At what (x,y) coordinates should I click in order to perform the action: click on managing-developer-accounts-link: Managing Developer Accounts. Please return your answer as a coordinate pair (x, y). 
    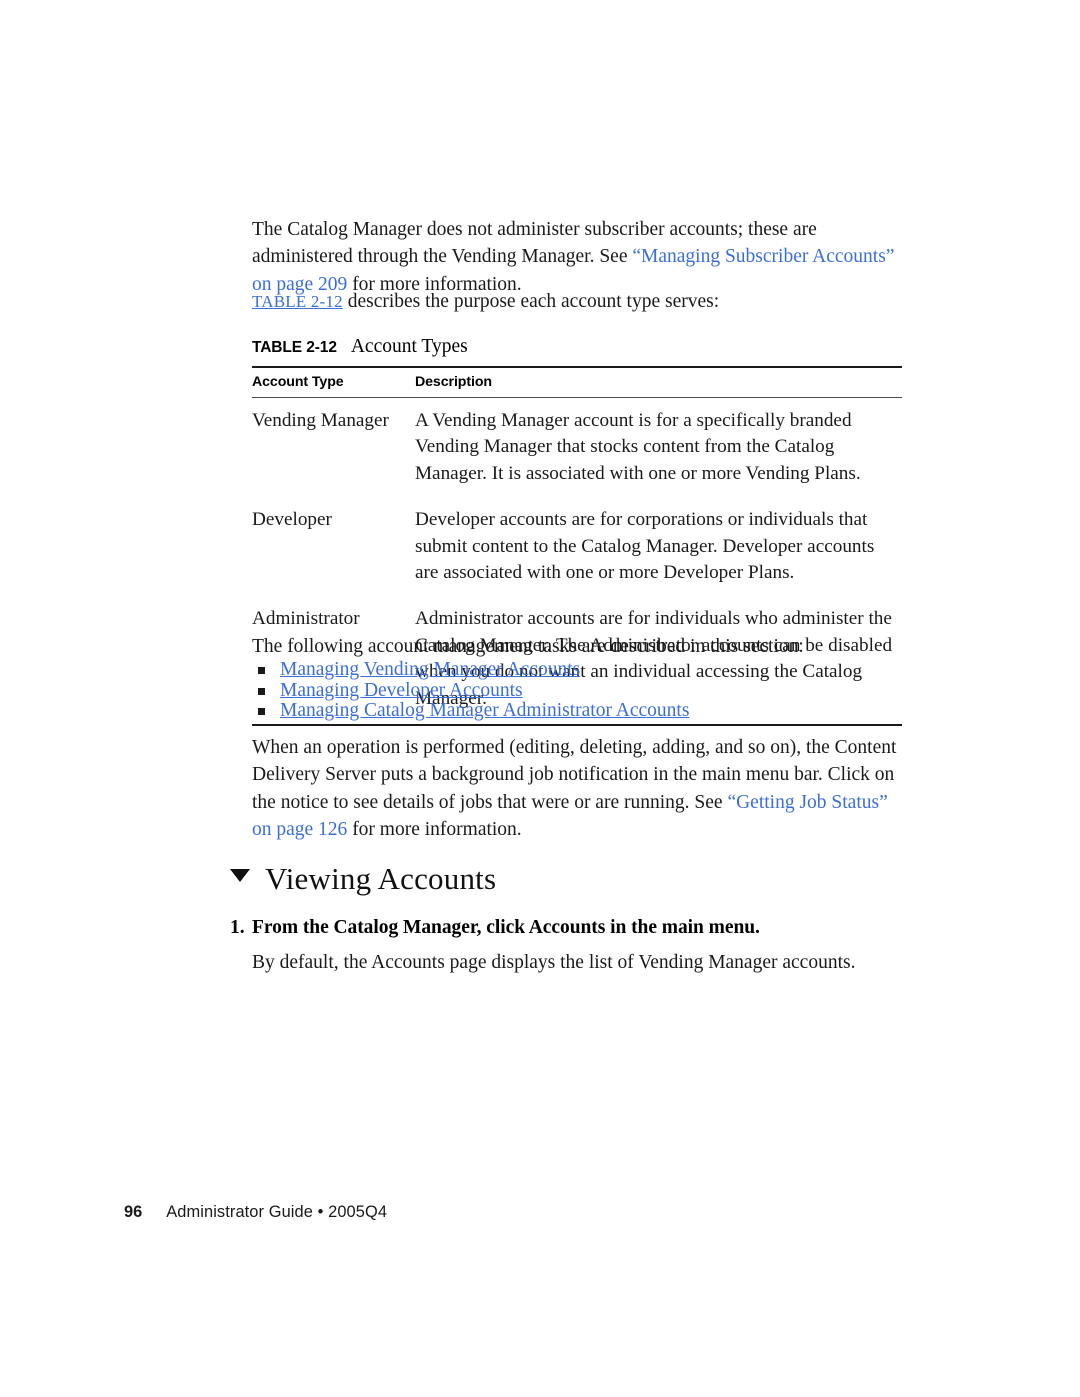
    Looking at the image, I should click on (401, 690).